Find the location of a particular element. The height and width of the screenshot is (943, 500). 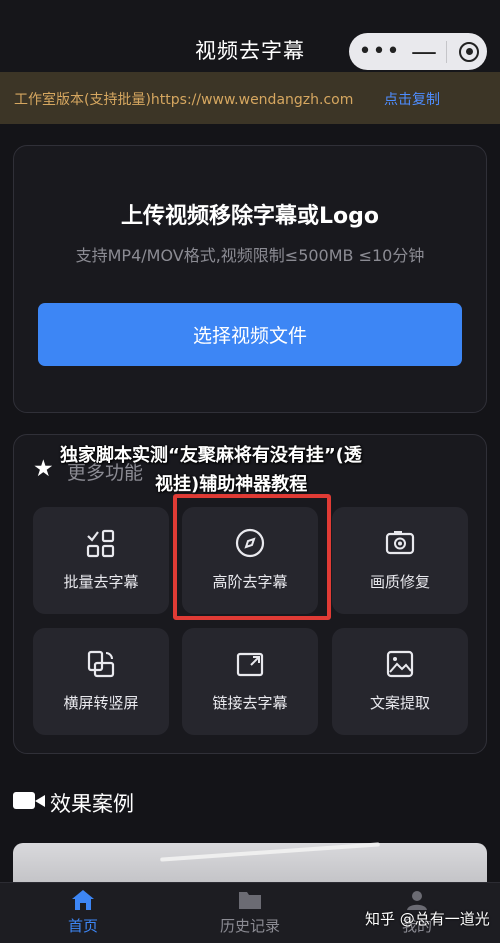

upload-title: 上传视频移除字幕或Logo is located at coordinates (250, 216).